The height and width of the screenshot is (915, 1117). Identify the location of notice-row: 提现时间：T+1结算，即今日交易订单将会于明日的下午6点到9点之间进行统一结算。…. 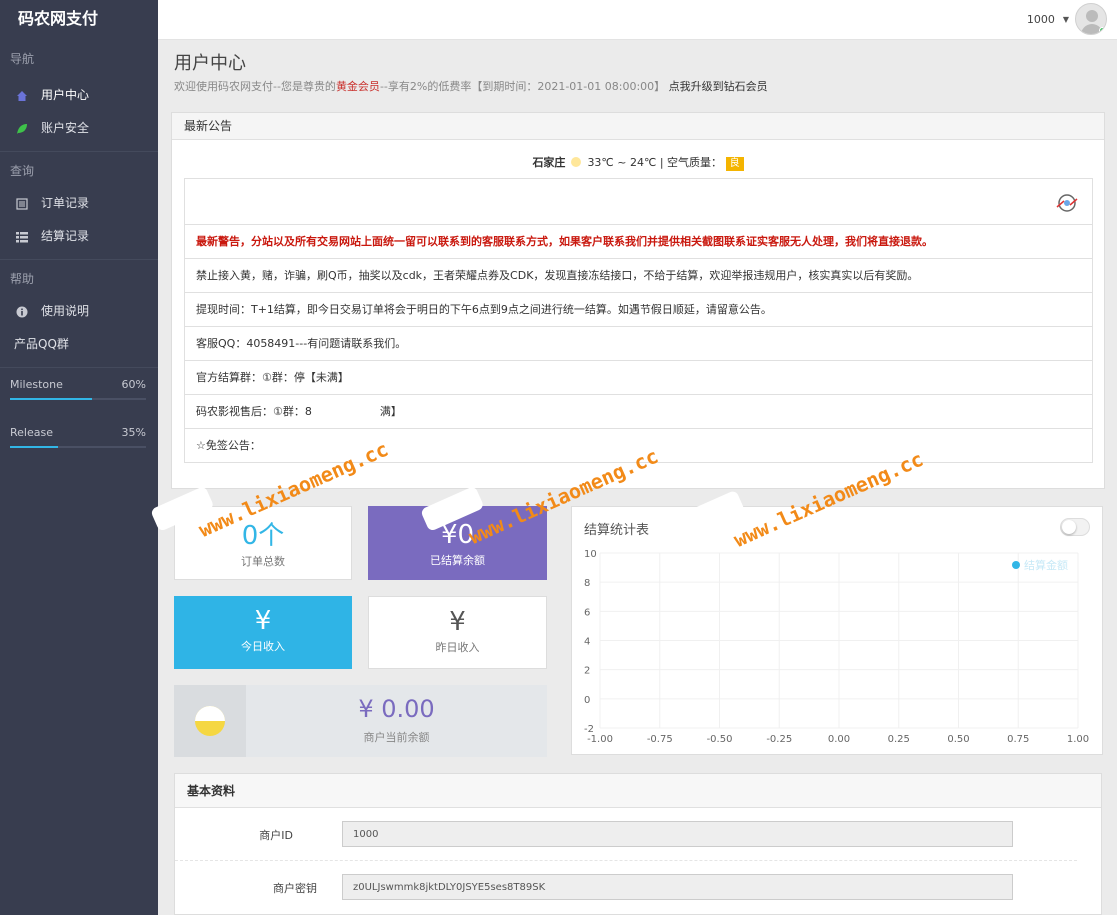
(638, 309).